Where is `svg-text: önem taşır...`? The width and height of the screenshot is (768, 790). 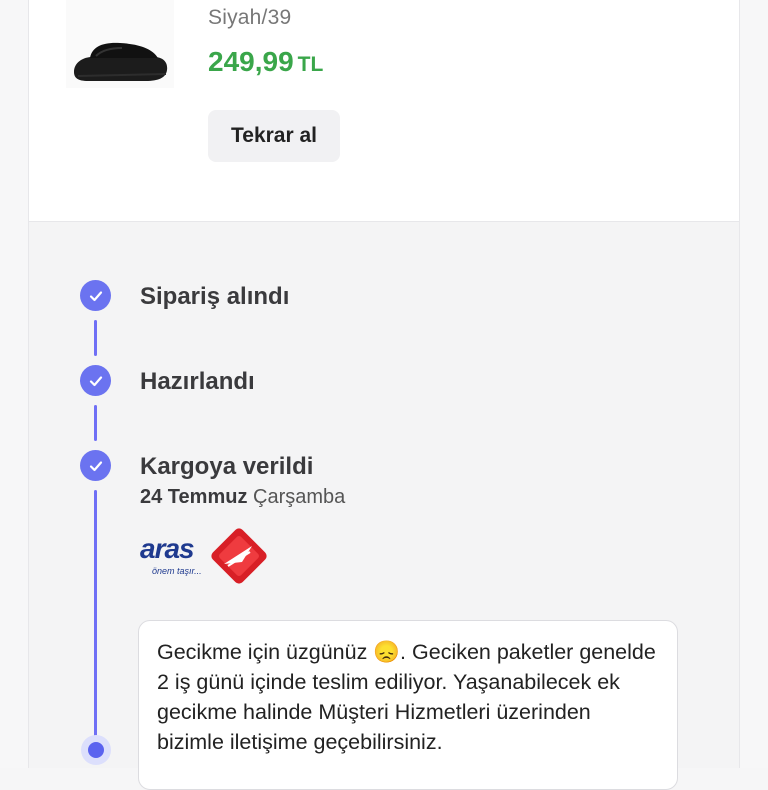
svg-text: önem taşır... is located at coordinates (177, 571).